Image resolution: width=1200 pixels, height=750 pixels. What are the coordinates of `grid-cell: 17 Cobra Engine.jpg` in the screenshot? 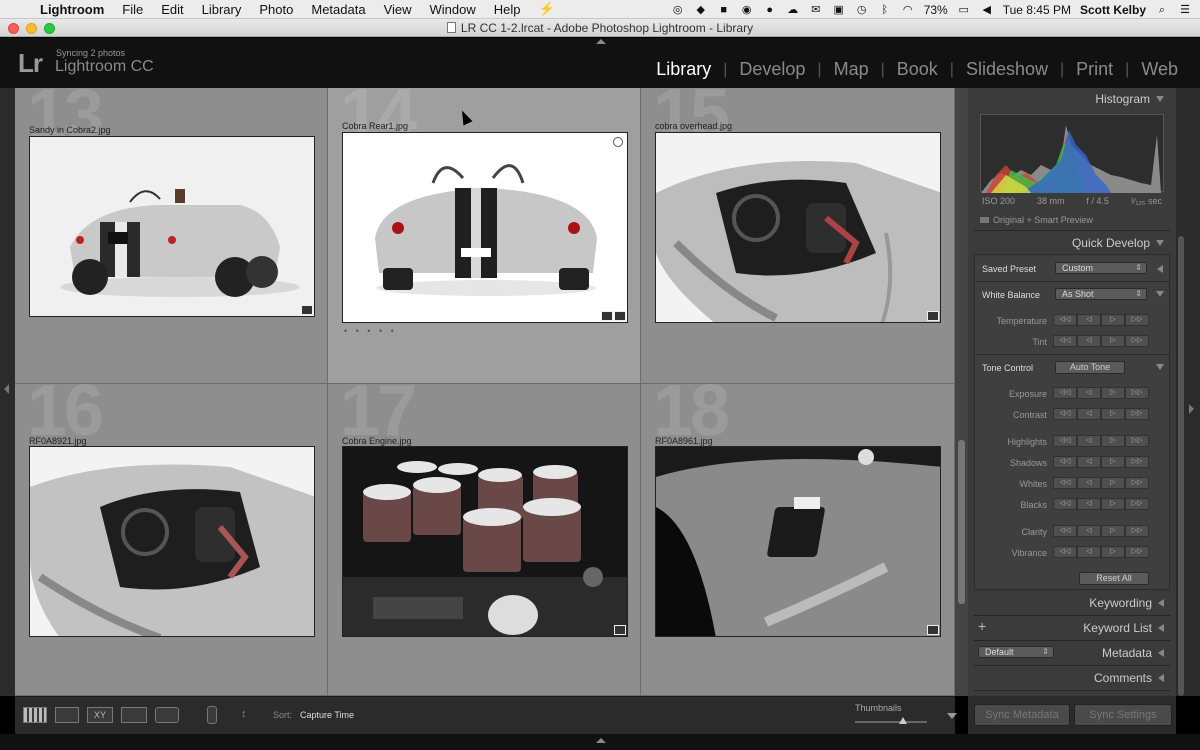 It's located at (484, 540).